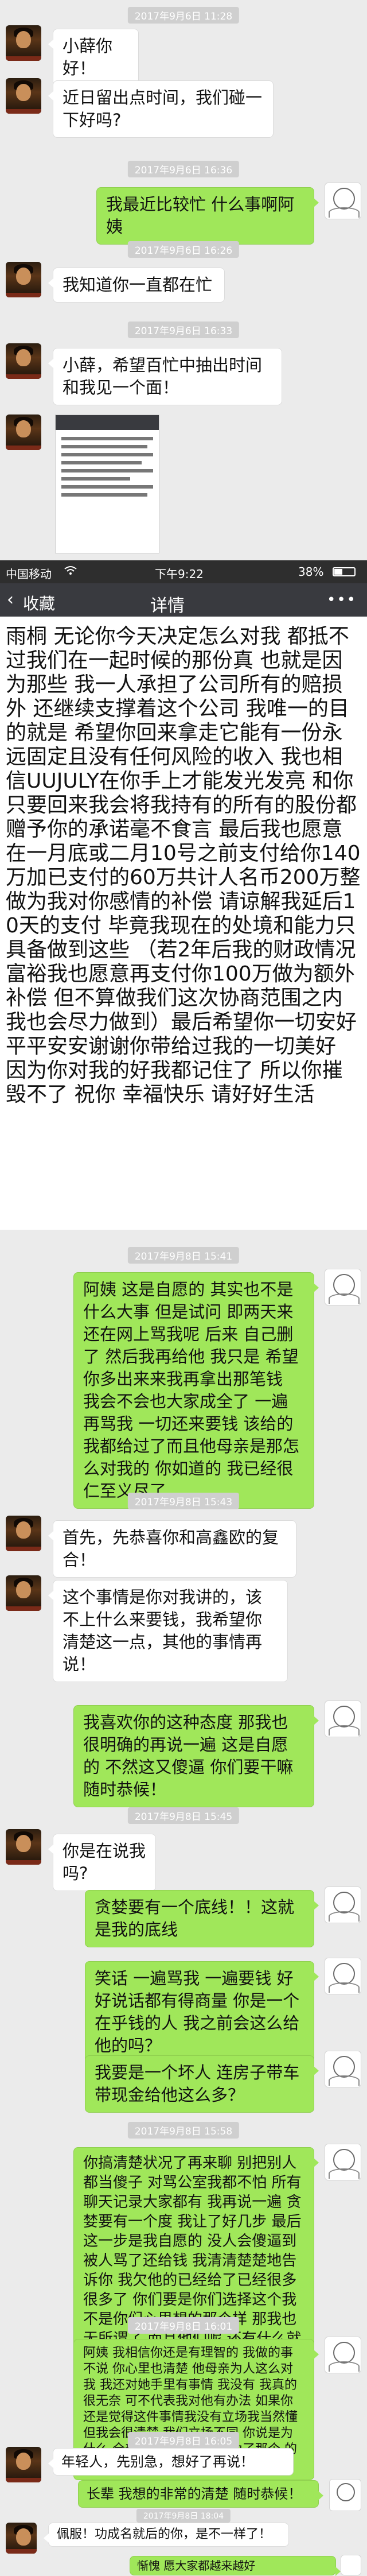 The height and width of the screenshot is (2576, 367). What do you see at coordinates (107, 484) in the screenshot?
I see `image-message` at bounding box center [107, 484].